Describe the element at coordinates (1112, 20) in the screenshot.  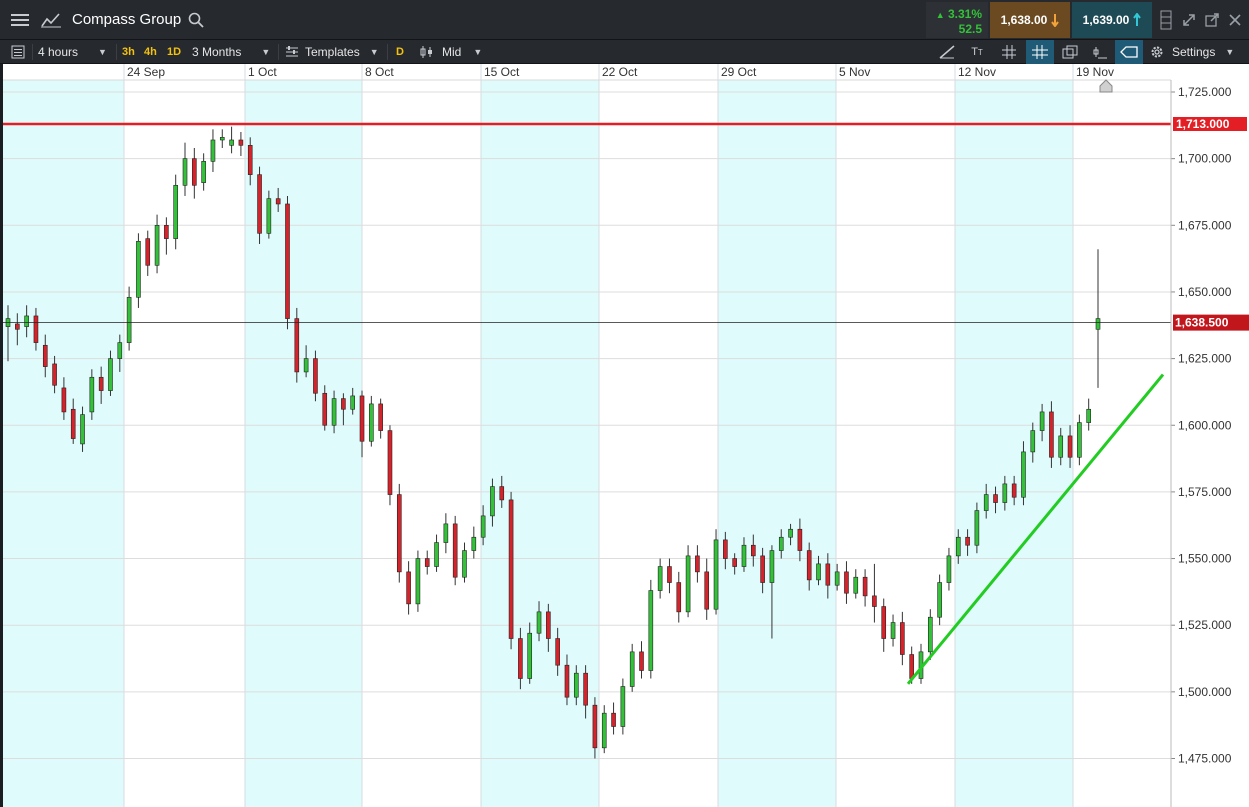
I see `buy-button: 1,639.00` at that location.